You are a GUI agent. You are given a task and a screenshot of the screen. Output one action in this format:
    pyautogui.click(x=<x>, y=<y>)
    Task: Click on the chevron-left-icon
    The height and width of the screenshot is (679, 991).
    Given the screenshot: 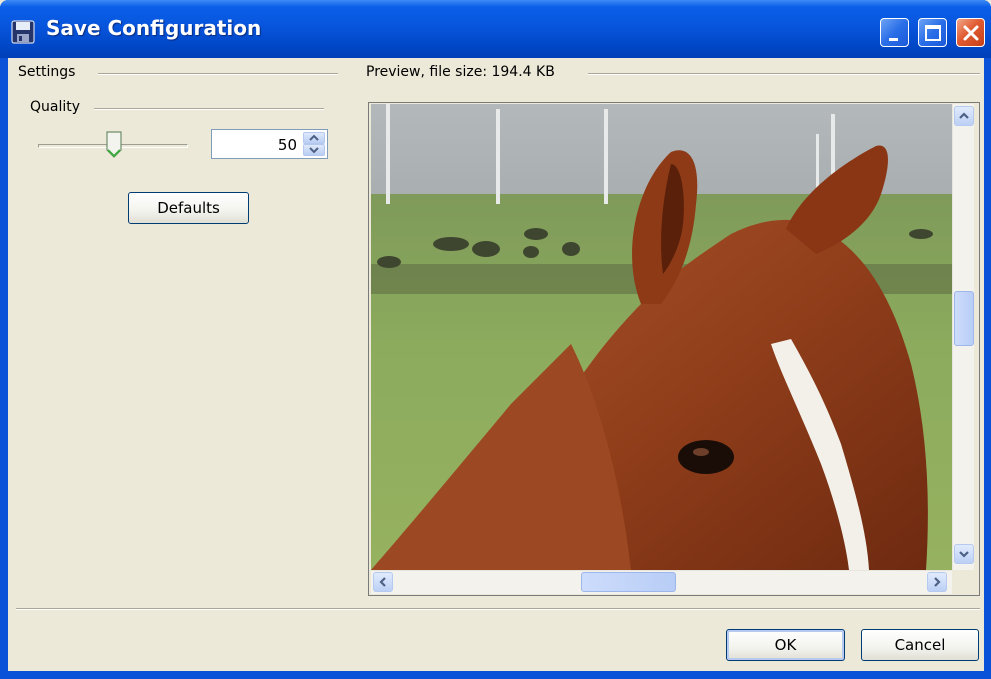 What is the action you would take?
    pyautogui.click(x=382, y=582)
    